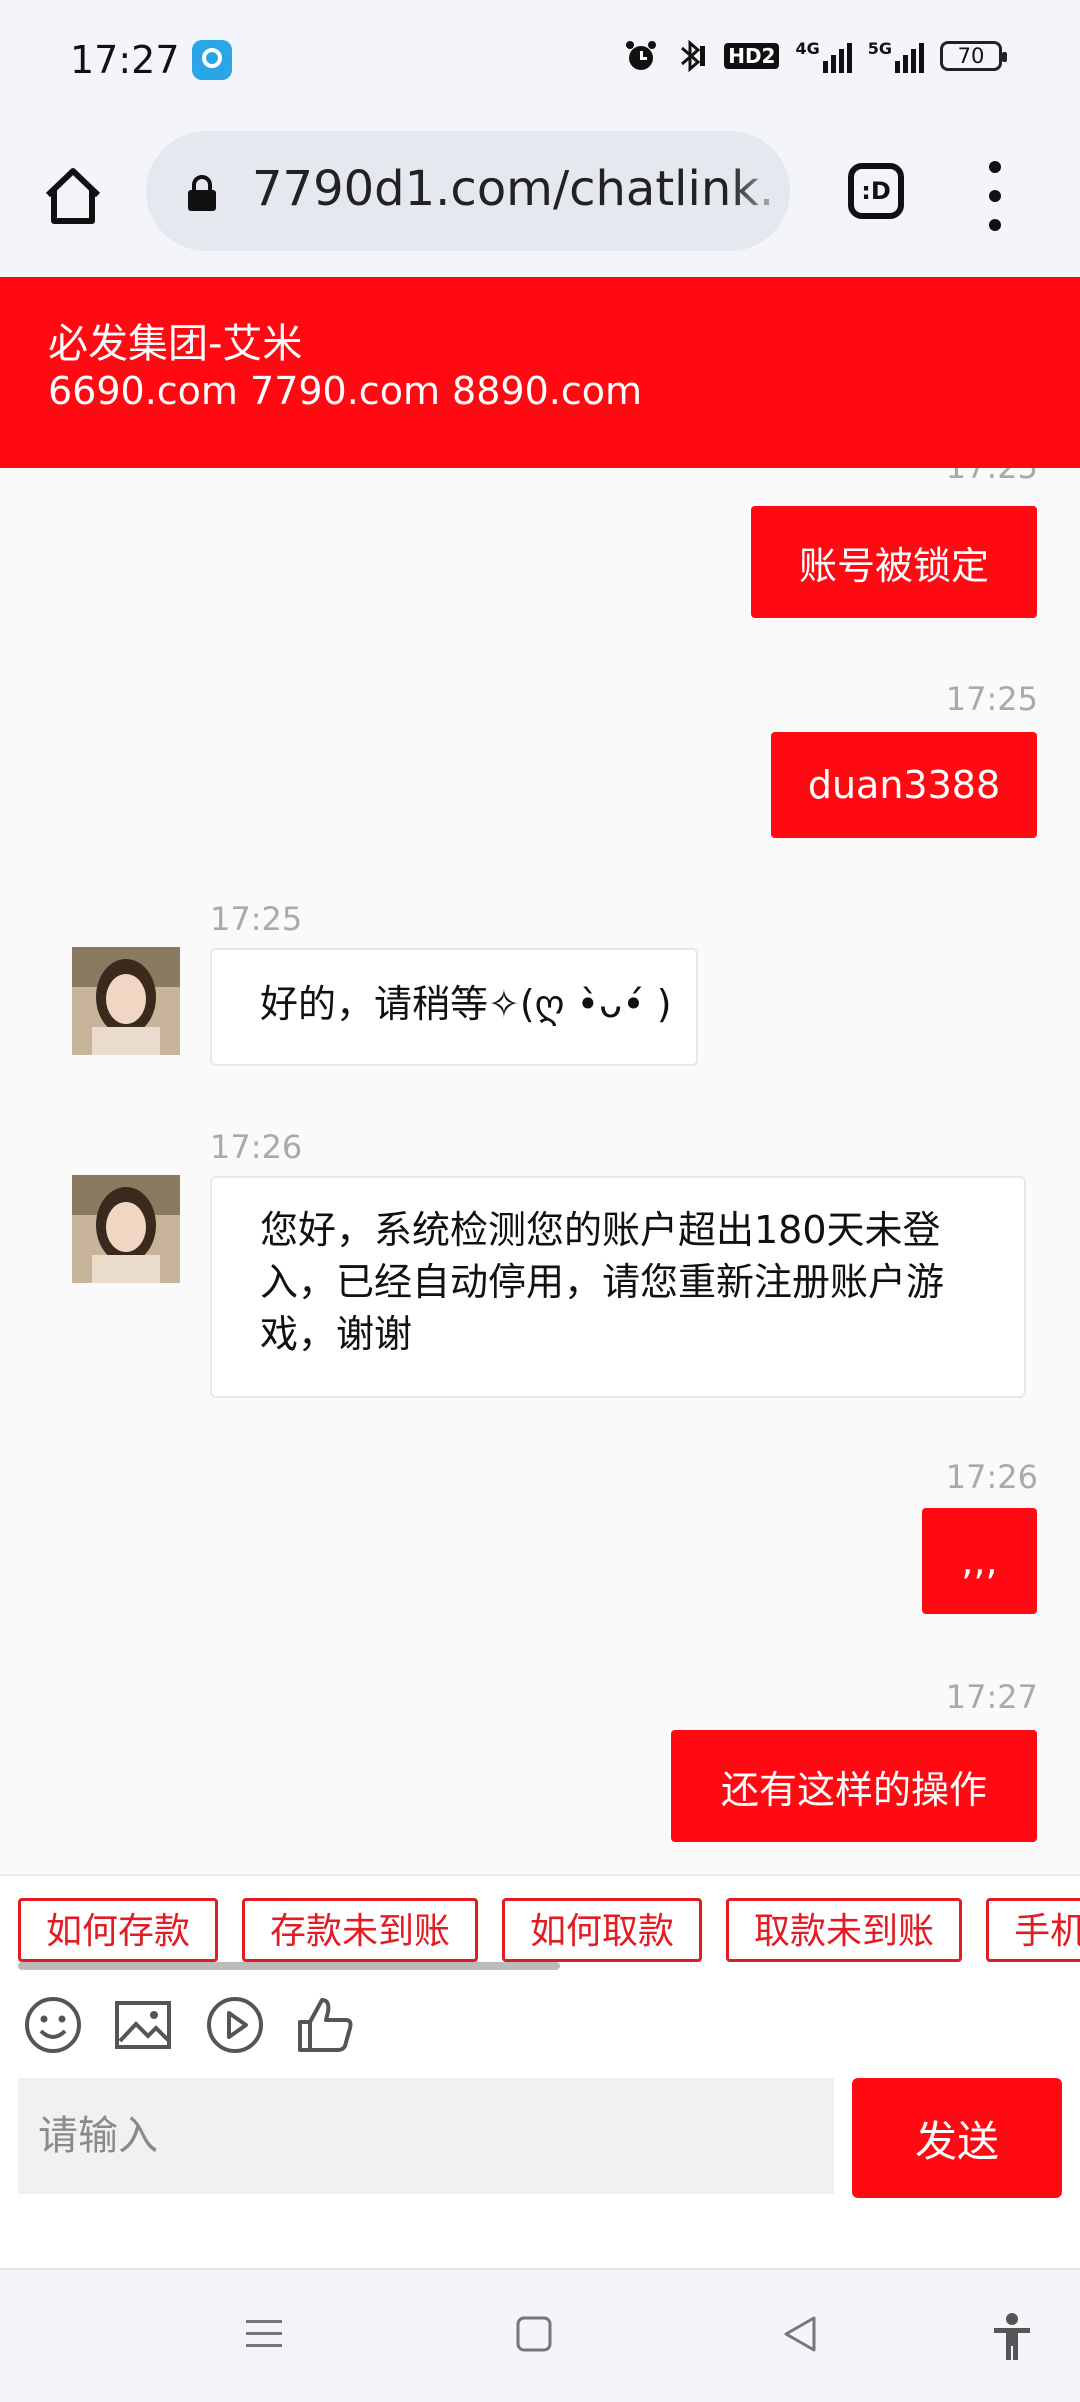 The width and height of the screenshot is (1080, 2402). Describe the element at coordinates (540, 2024) in the screenshot. I see `composer-tools` at that location.